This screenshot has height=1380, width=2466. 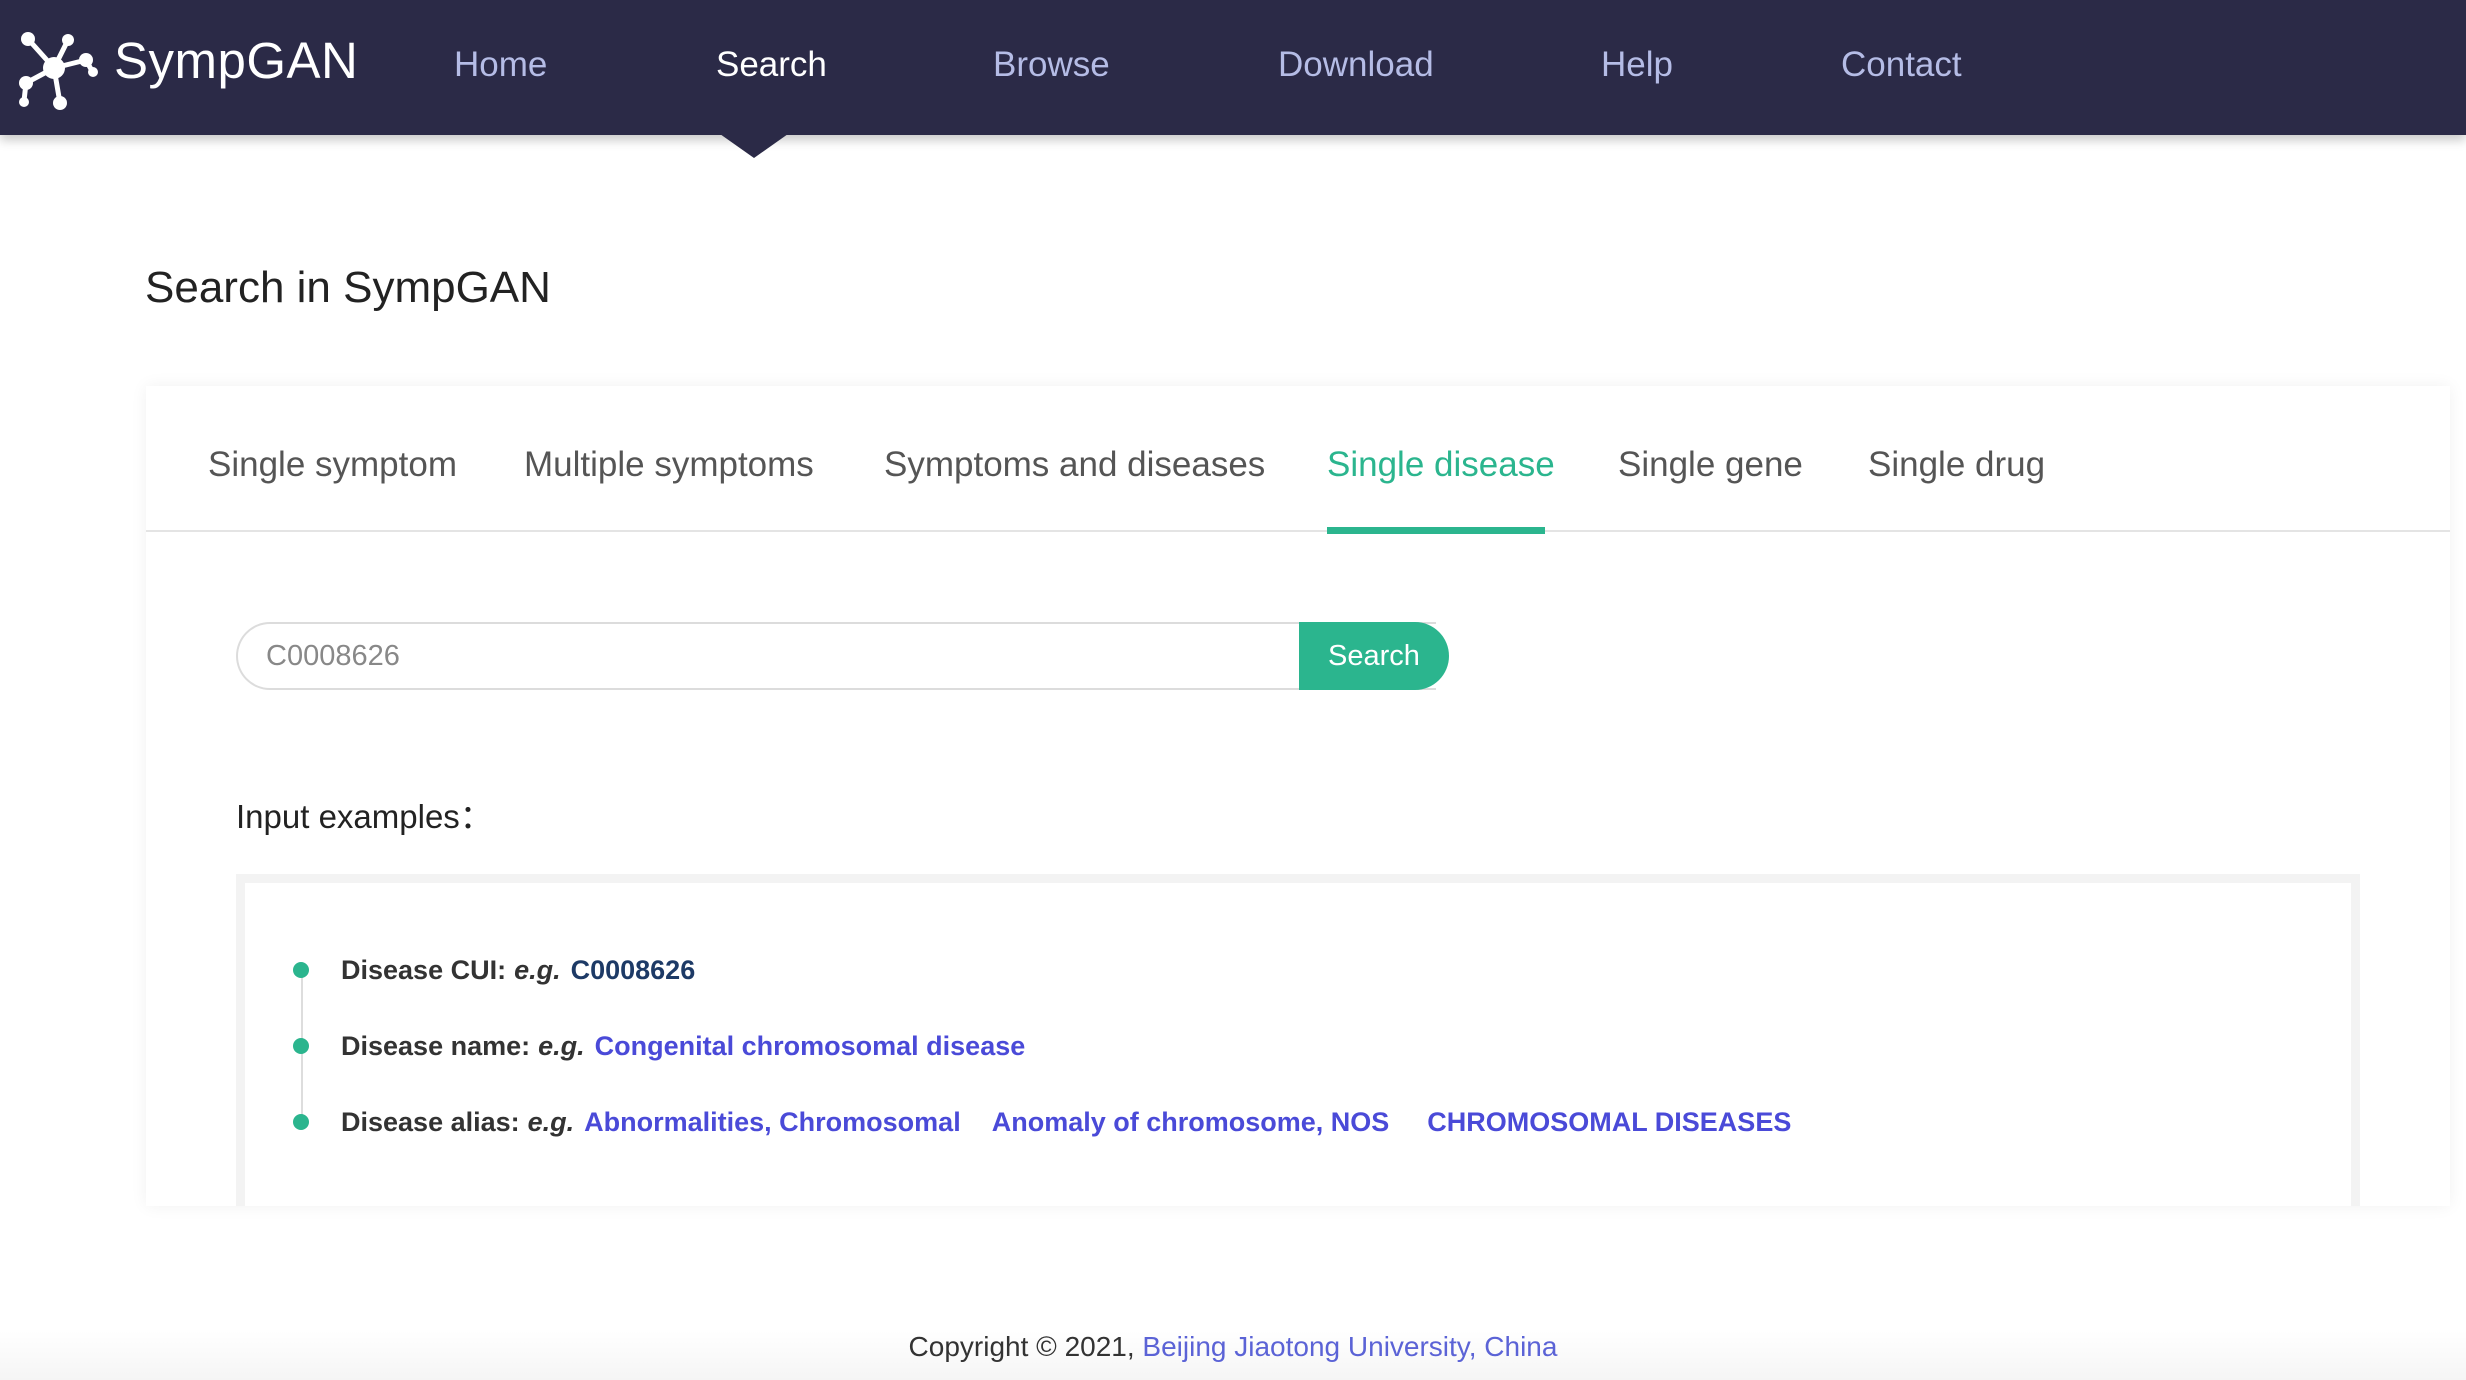 What do you see at coordinates (1441, 465) in the screenshot?
I see `tab-single-disease: Single disease` at bounding box center [1441, 465].